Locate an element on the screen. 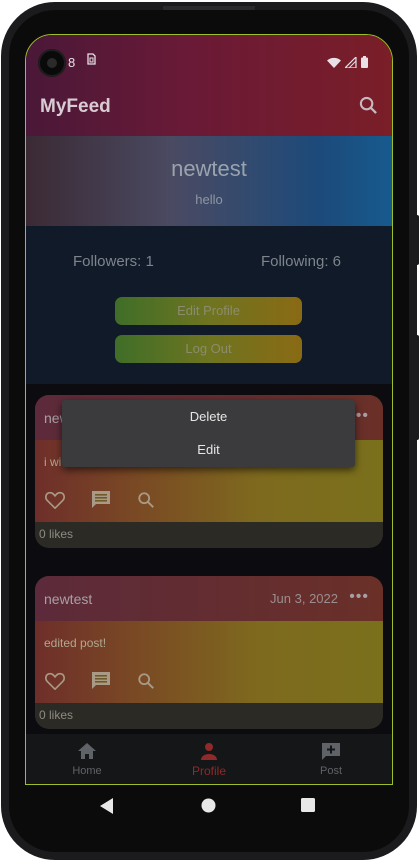  system-navigation-bar is located at coordinates (209, 808).